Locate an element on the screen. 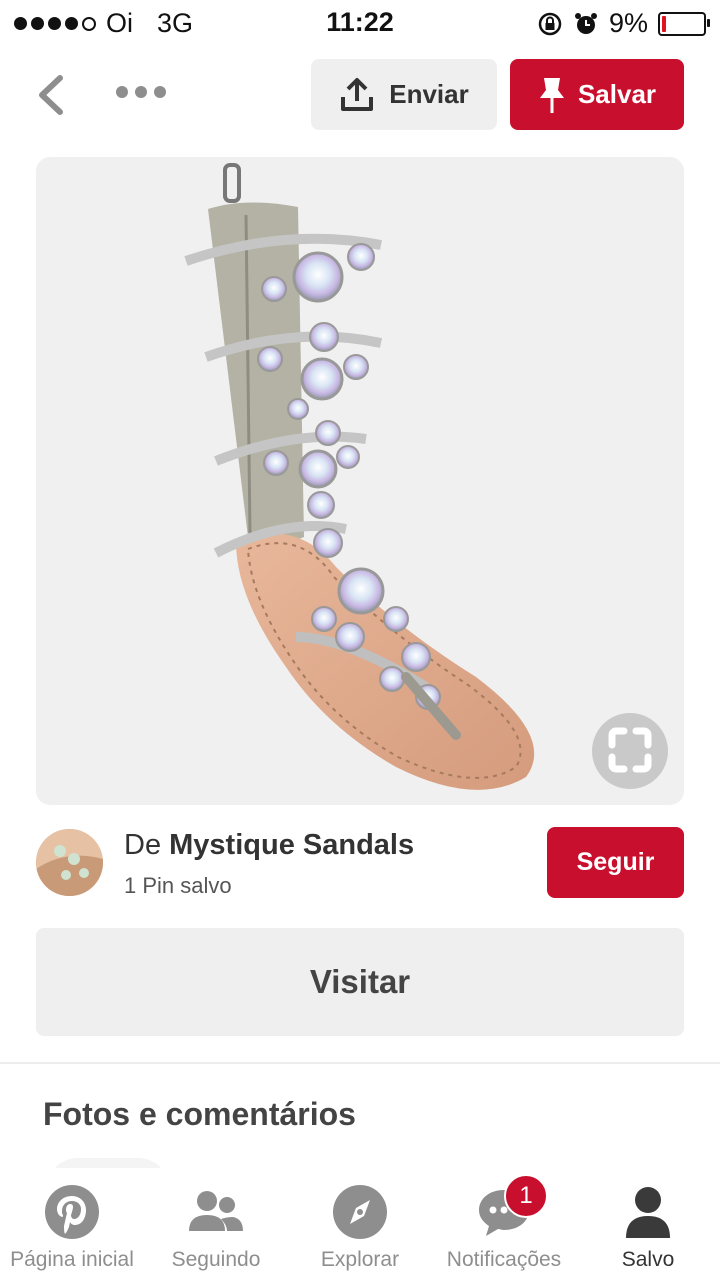  profile-icon is located at coordinates (648, 1212).